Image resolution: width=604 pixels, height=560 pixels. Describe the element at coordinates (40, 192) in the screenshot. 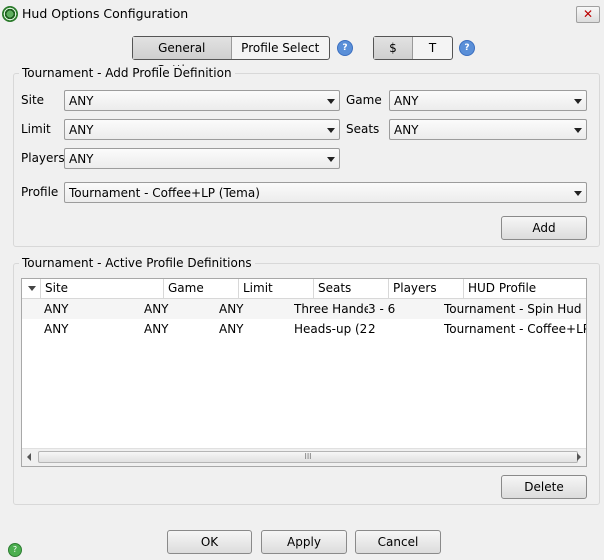

I see `profile-label: Profile` at that location.